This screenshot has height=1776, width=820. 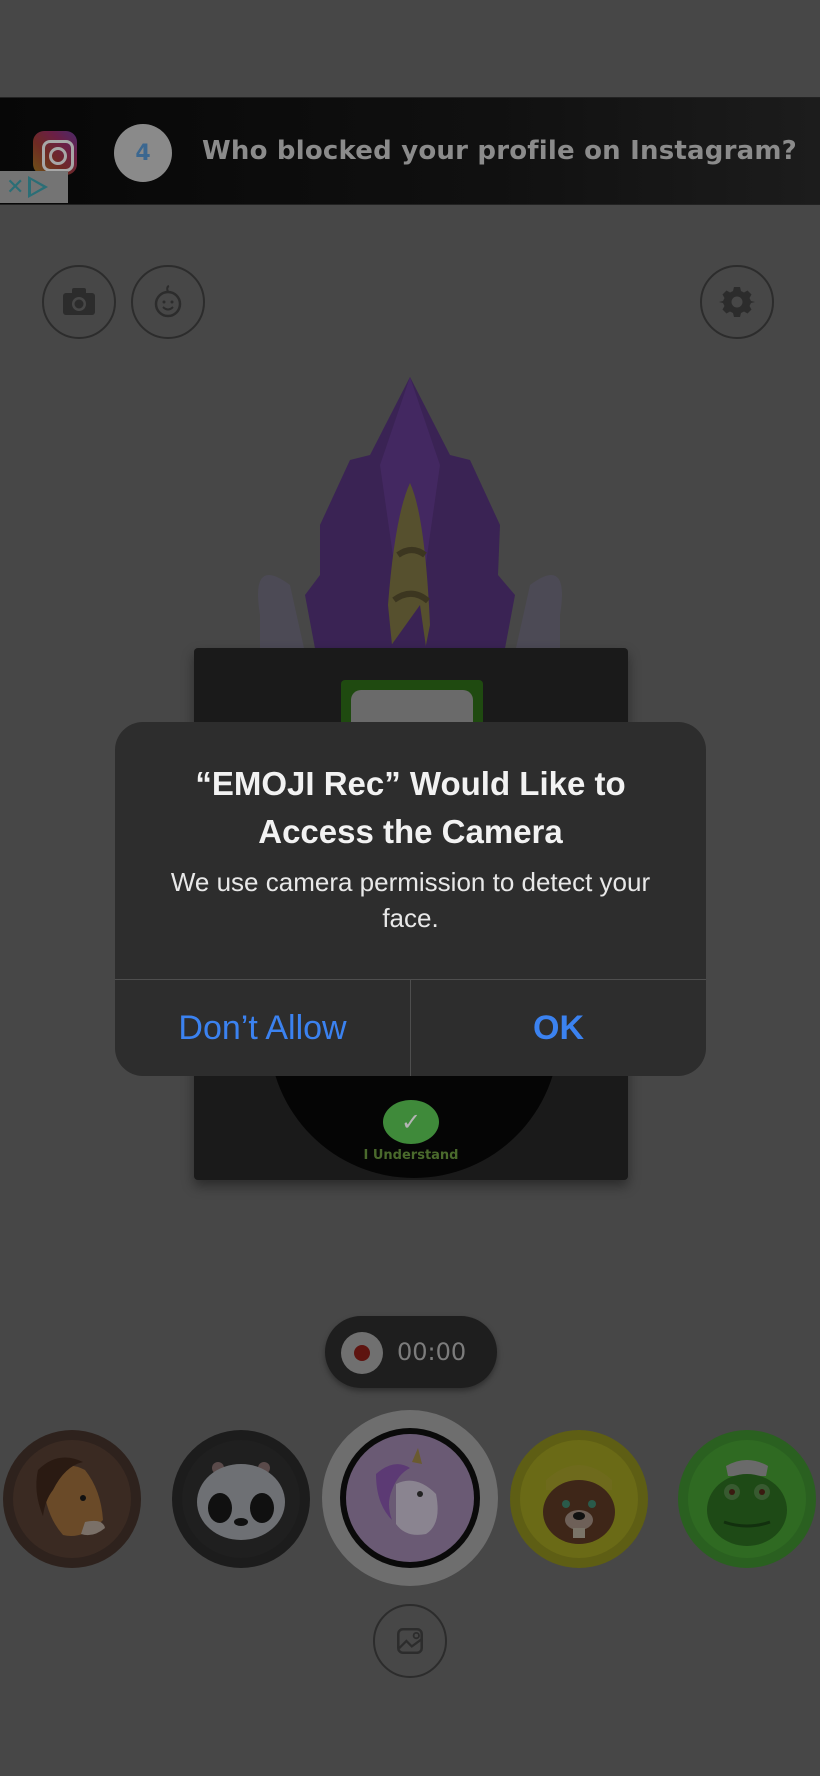 I want to click on gear-icon, so click(x=737, y=302).